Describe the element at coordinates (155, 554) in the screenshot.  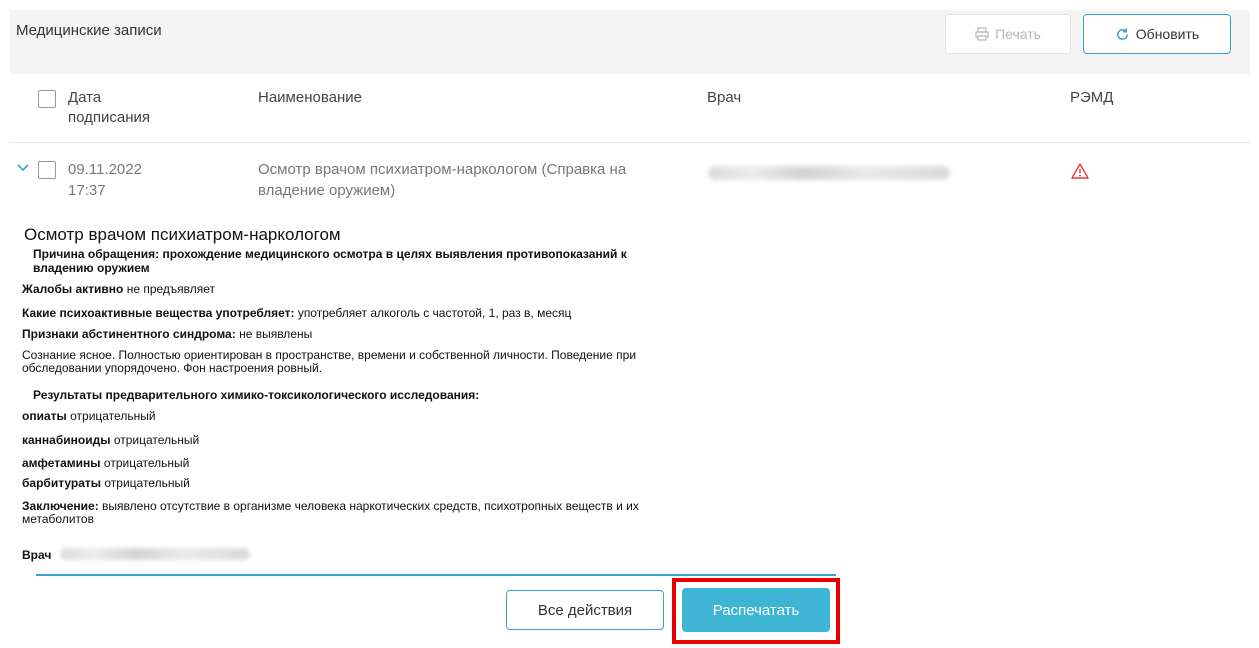
I see `doctor-name-redacted` at that location.